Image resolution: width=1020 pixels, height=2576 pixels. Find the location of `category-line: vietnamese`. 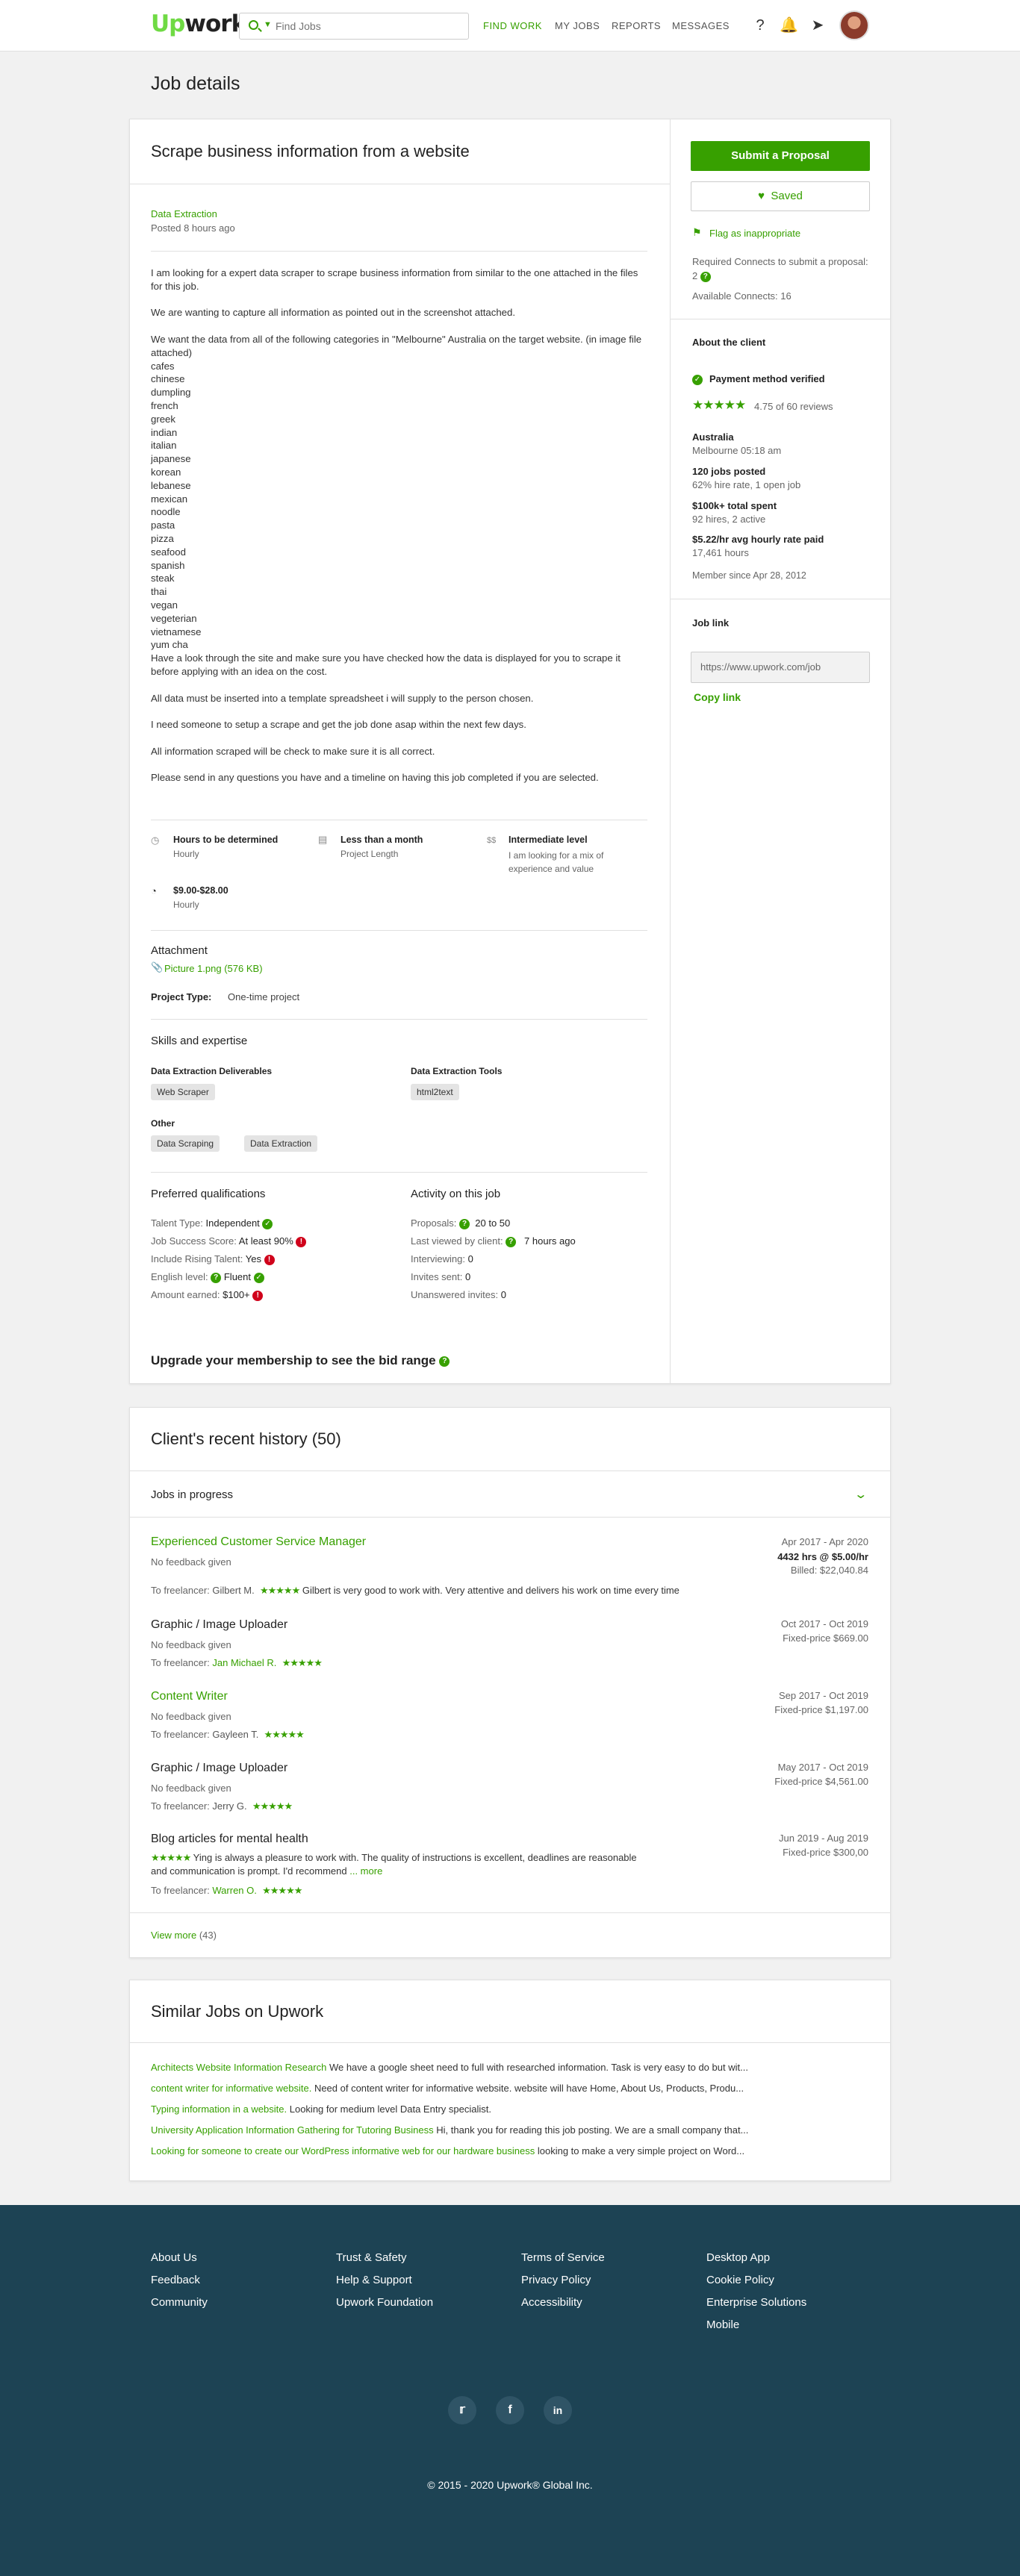

category-line: vietnamese is located at coordinates (176, 631).